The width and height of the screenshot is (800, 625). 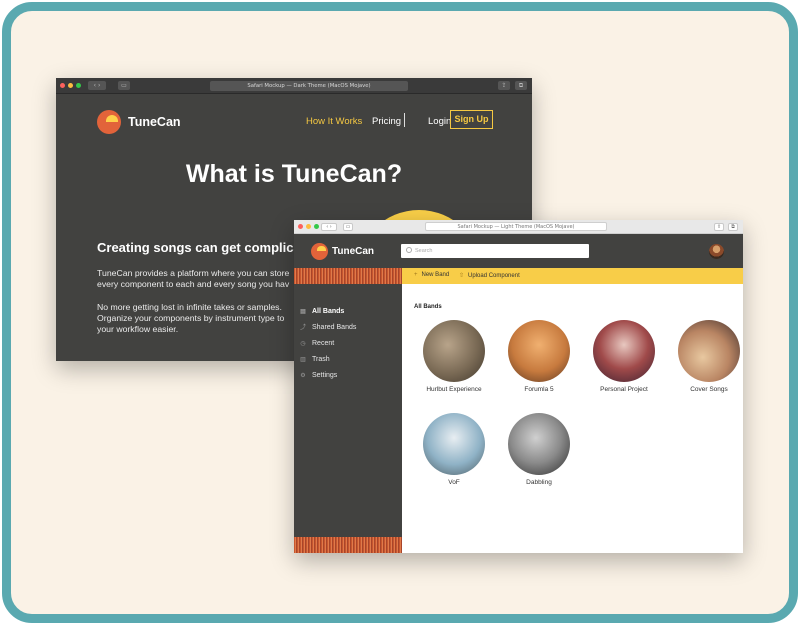 What do you see at coordinates (716, 251) in the screenshot?
I see `user-avatar` at bounding box center [716, 251].